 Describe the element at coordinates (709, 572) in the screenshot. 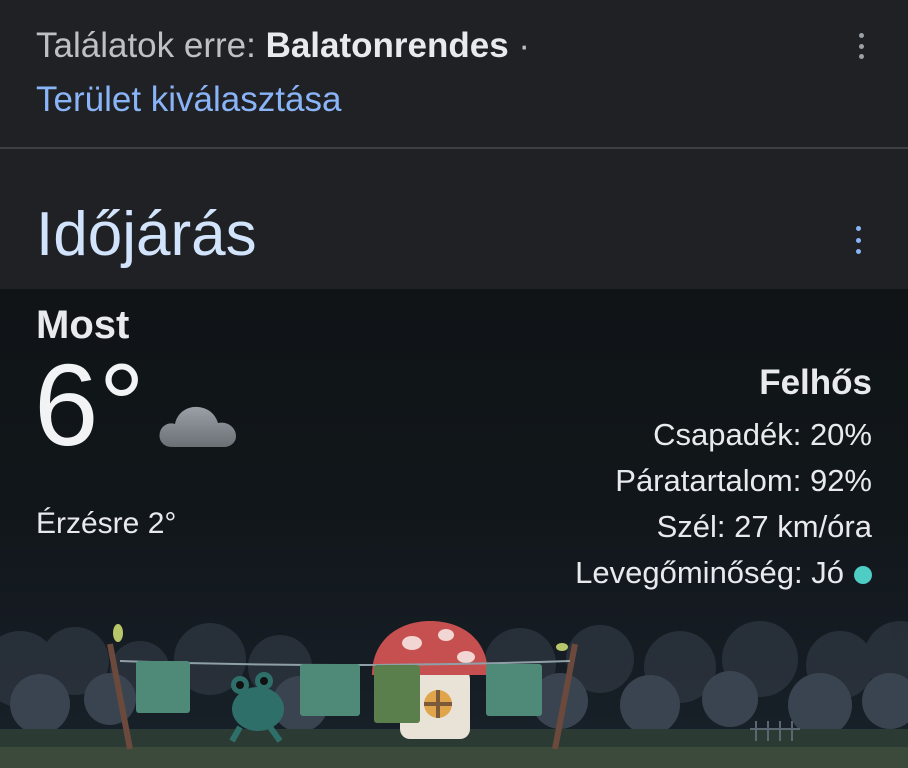

I see `air-quality-text: Levegőminőség: Jó` at that location.